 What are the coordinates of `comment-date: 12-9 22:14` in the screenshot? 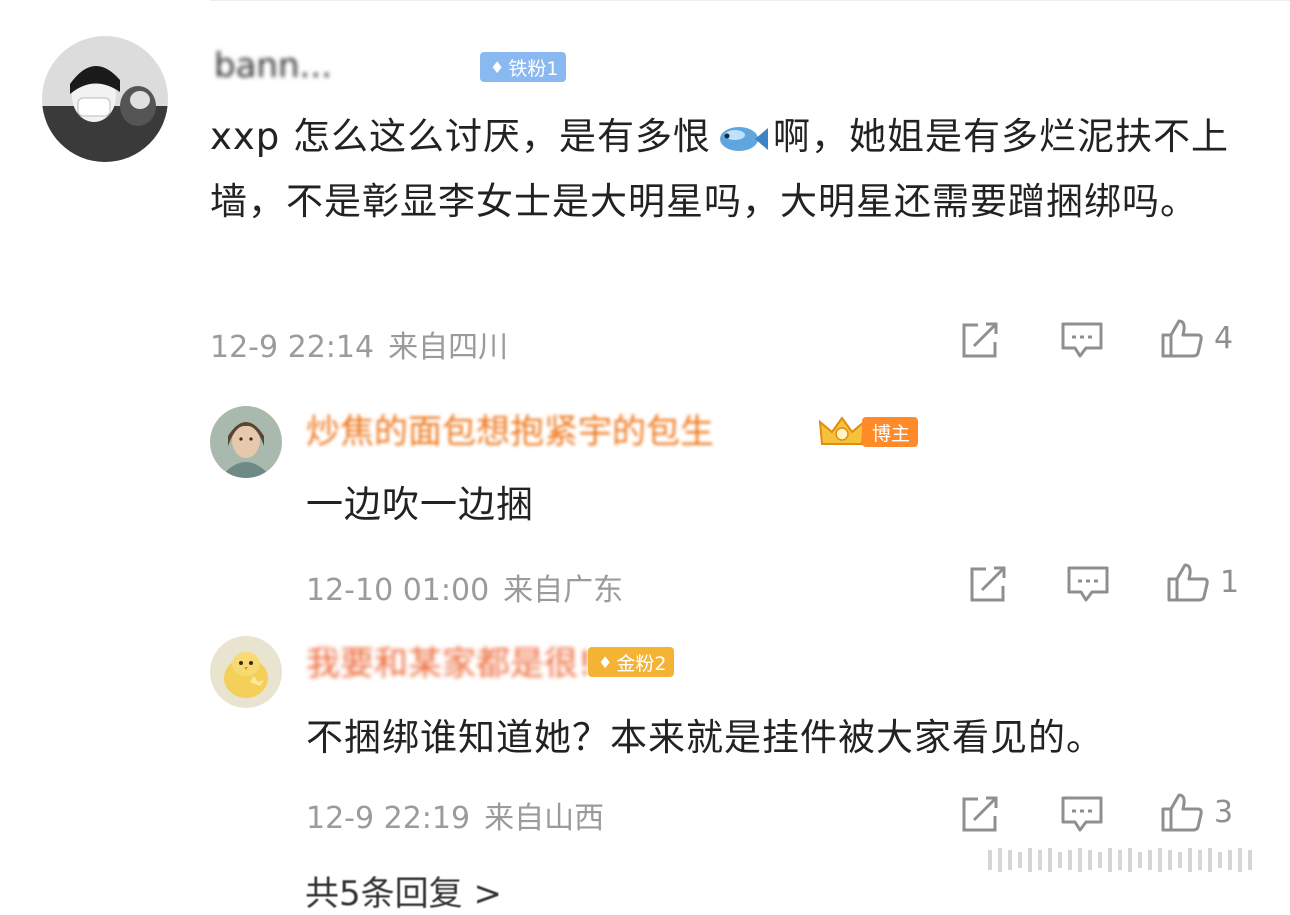 It's located at (292, 347).